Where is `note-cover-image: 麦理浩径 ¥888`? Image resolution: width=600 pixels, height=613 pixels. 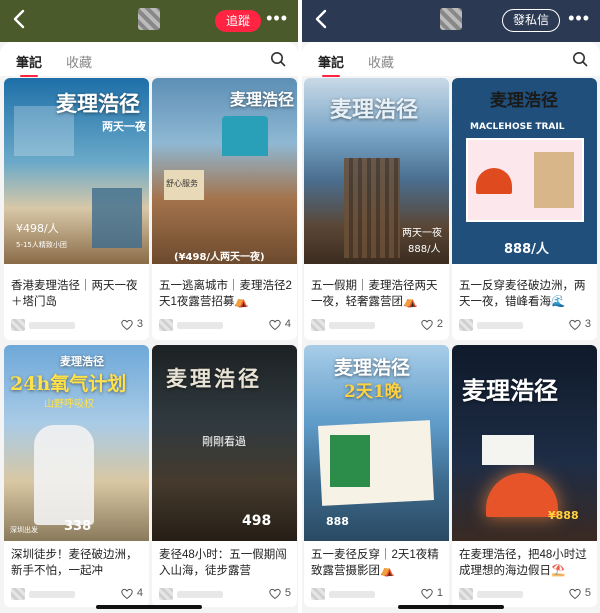 note-cover-image: 麦理浩径 ¥888 is located at coordinates (524, 443).